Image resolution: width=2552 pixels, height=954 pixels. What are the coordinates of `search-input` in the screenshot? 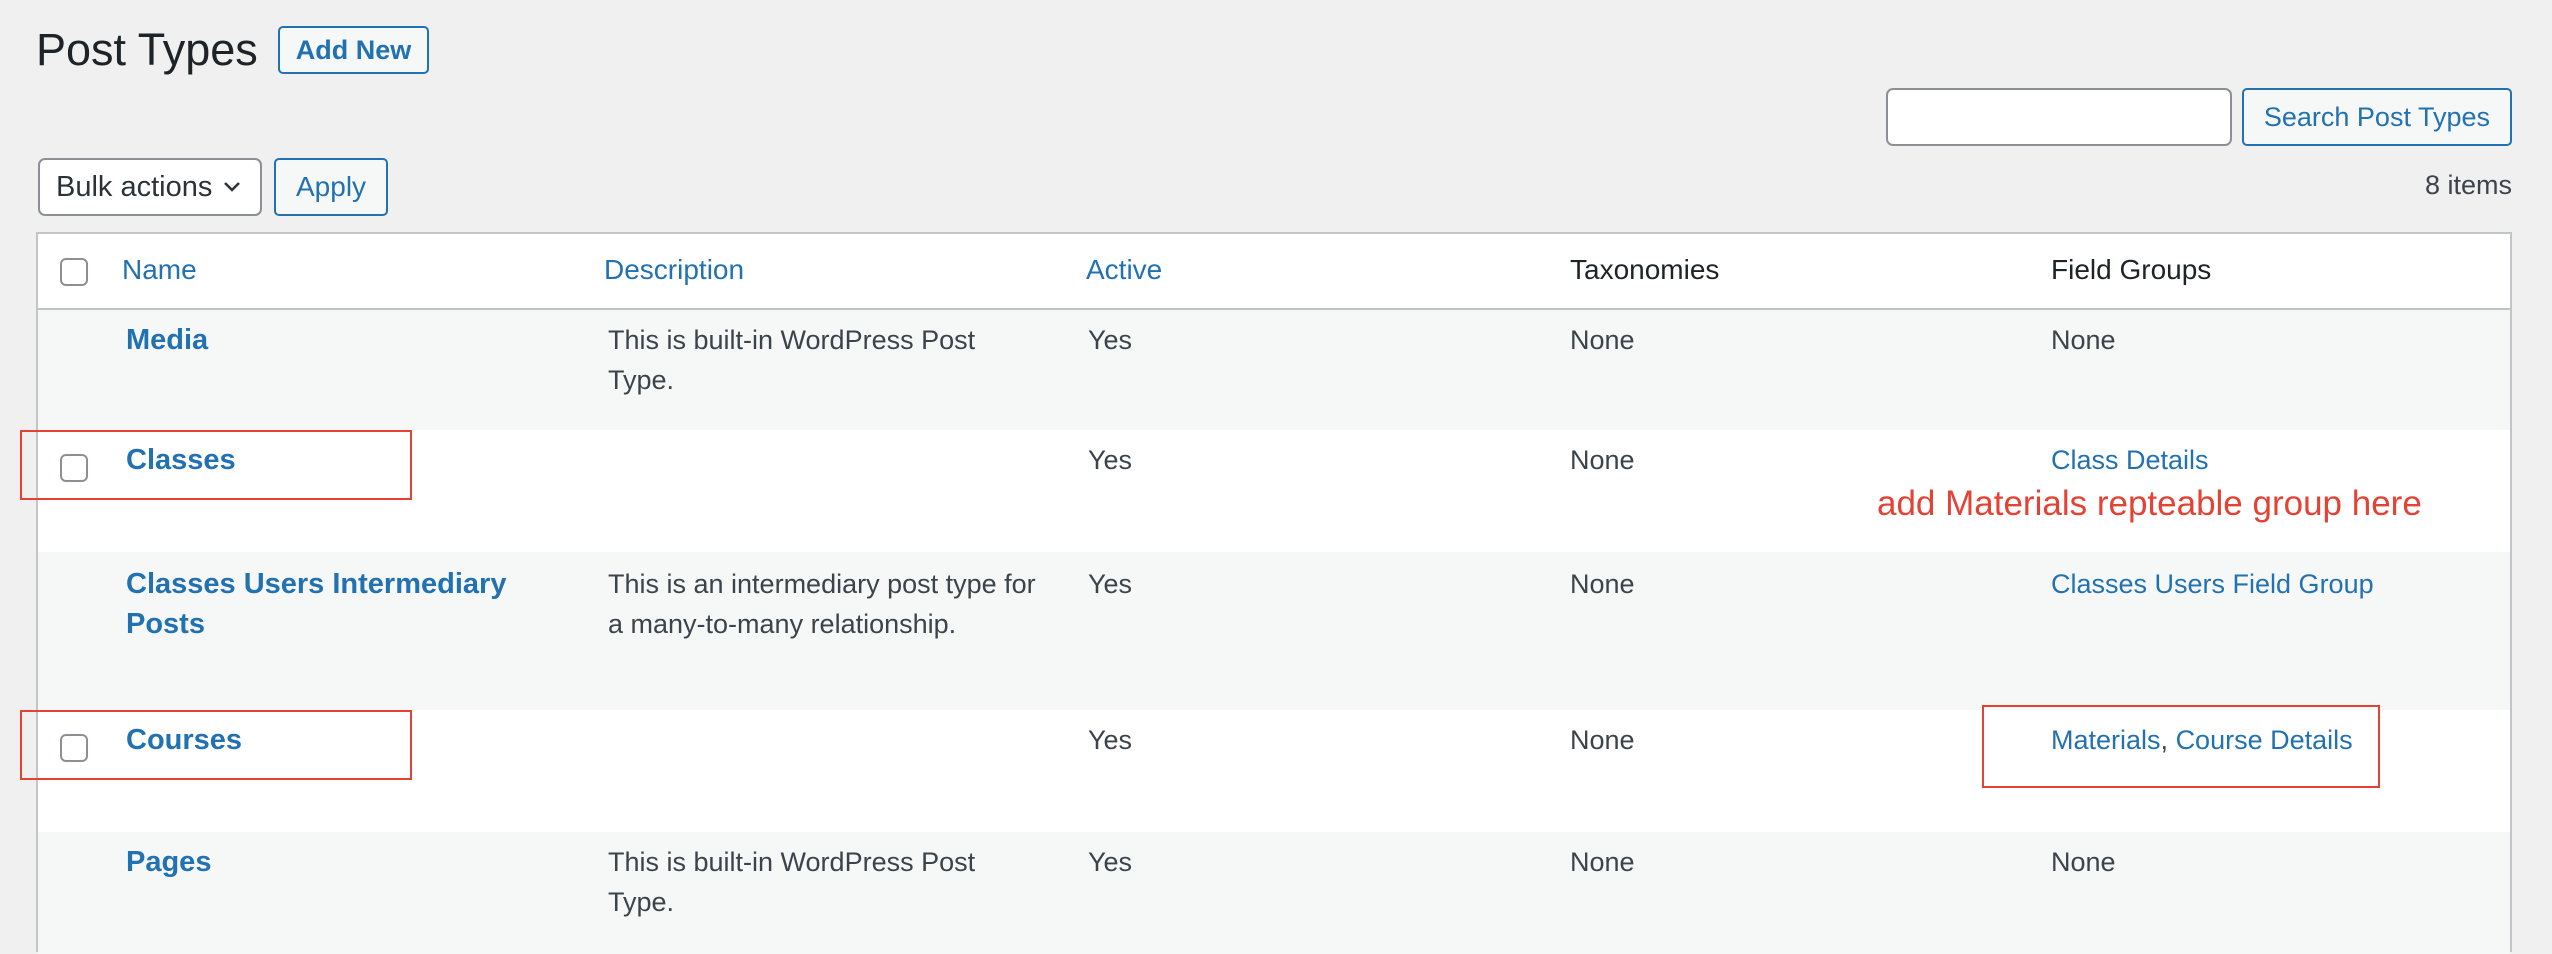 It's located at (2058, 117).